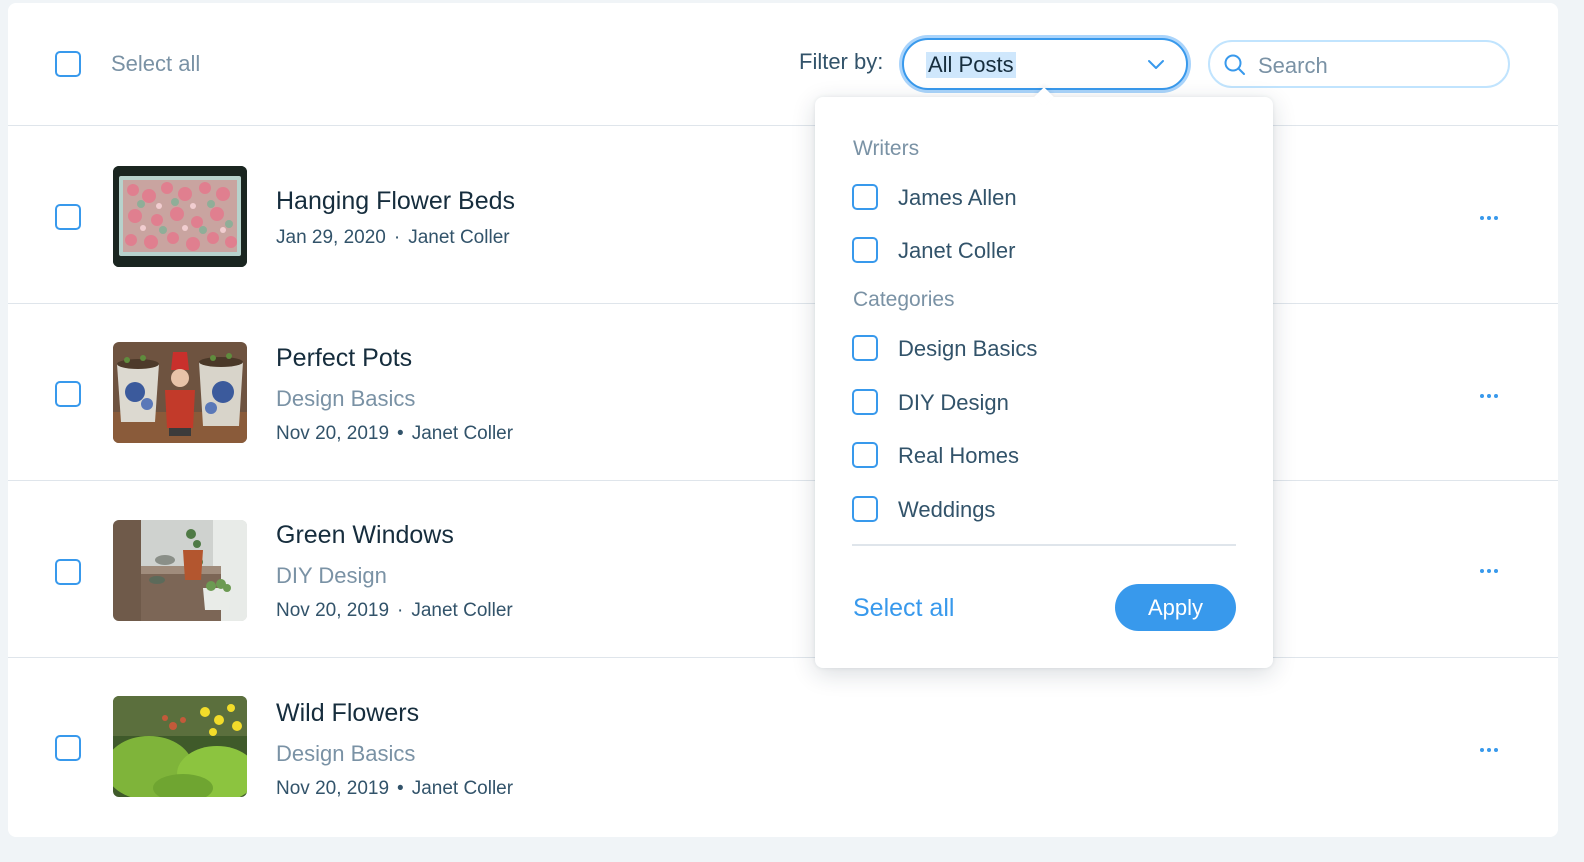 The height and width of the screenshot is (862, 1584). I want to click on filter-option-writer: Janet Coller, so click(1032, 251).